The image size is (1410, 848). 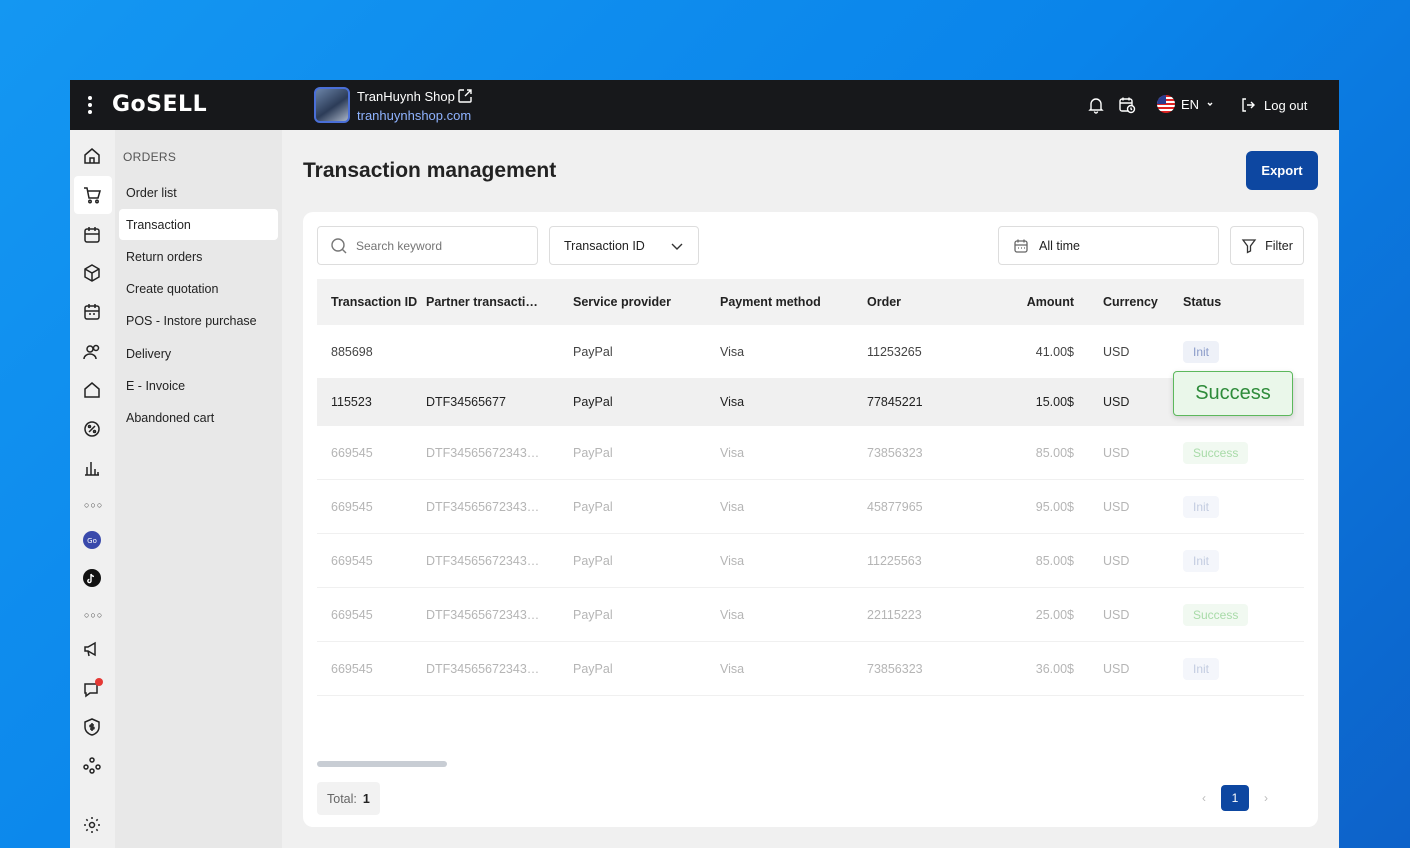 I want to click on col-header-transaction-id: Transaction ID, so click(x=371, y=302).